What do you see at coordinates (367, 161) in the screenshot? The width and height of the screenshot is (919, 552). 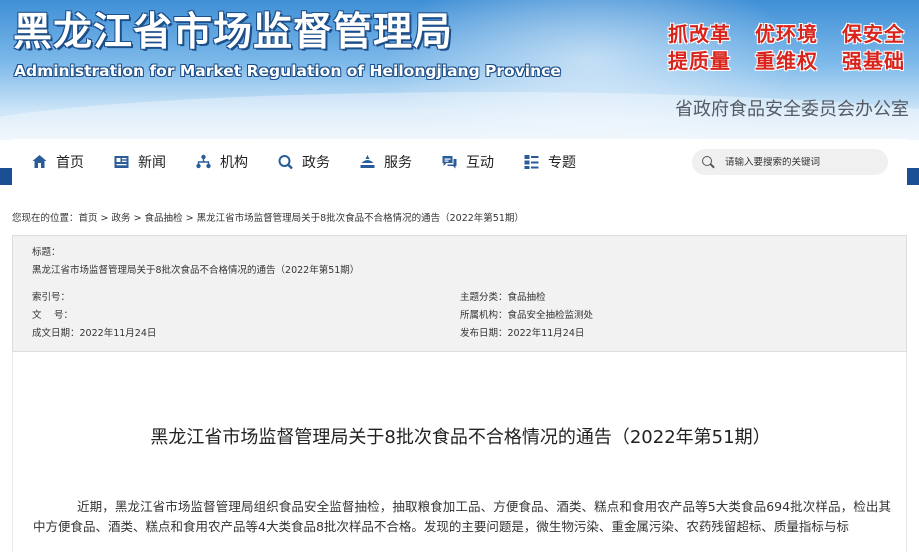 I see `service-icon` at bounding box center [367, 161].